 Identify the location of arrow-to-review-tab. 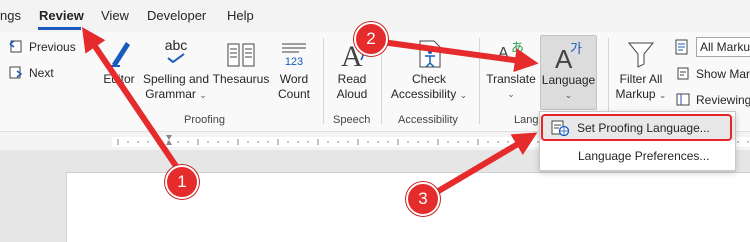
(132, 101).